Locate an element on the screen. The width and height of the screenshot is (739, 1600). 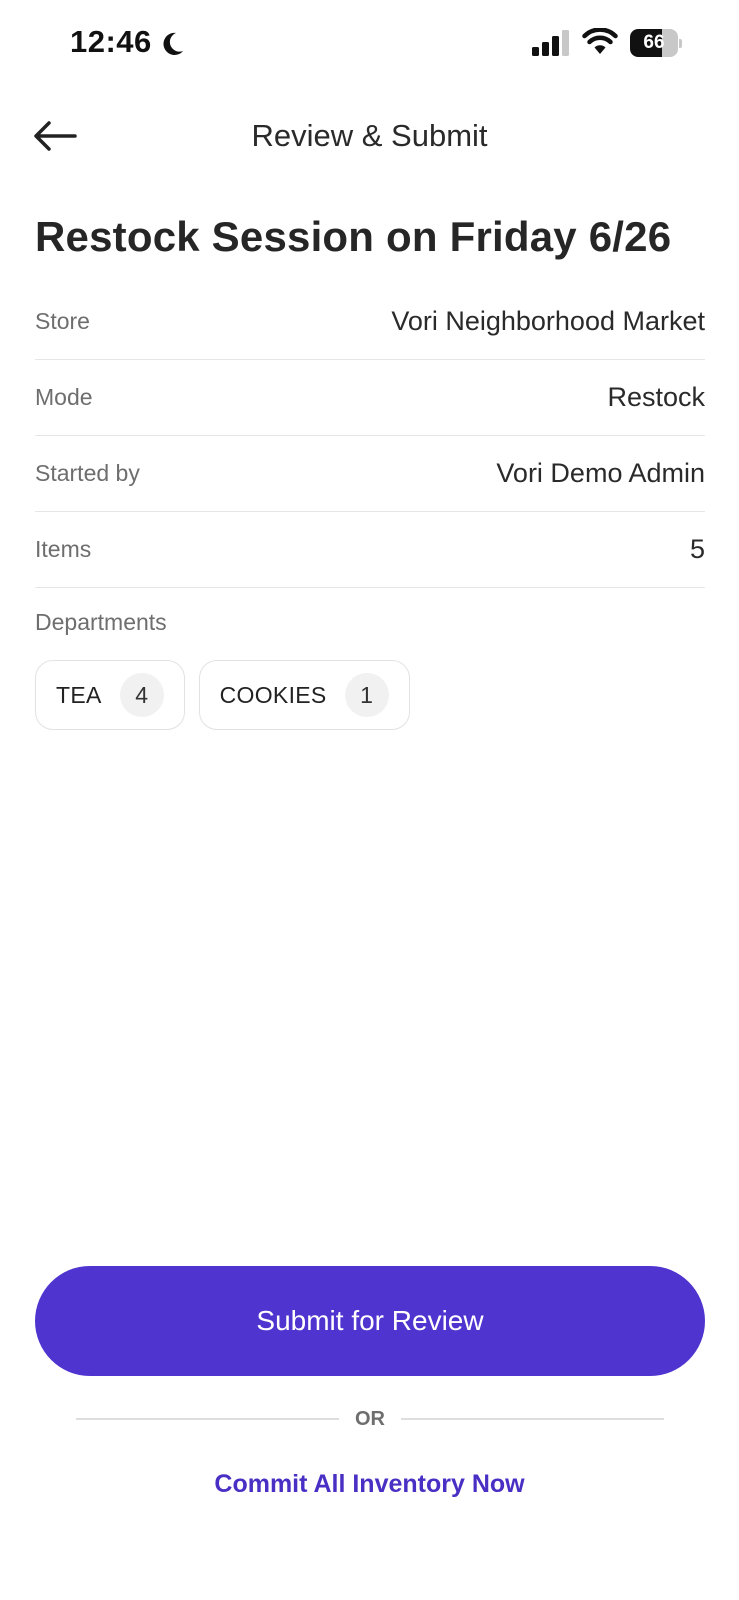
status-time: 12:46 is located at coordinates (111, 41).